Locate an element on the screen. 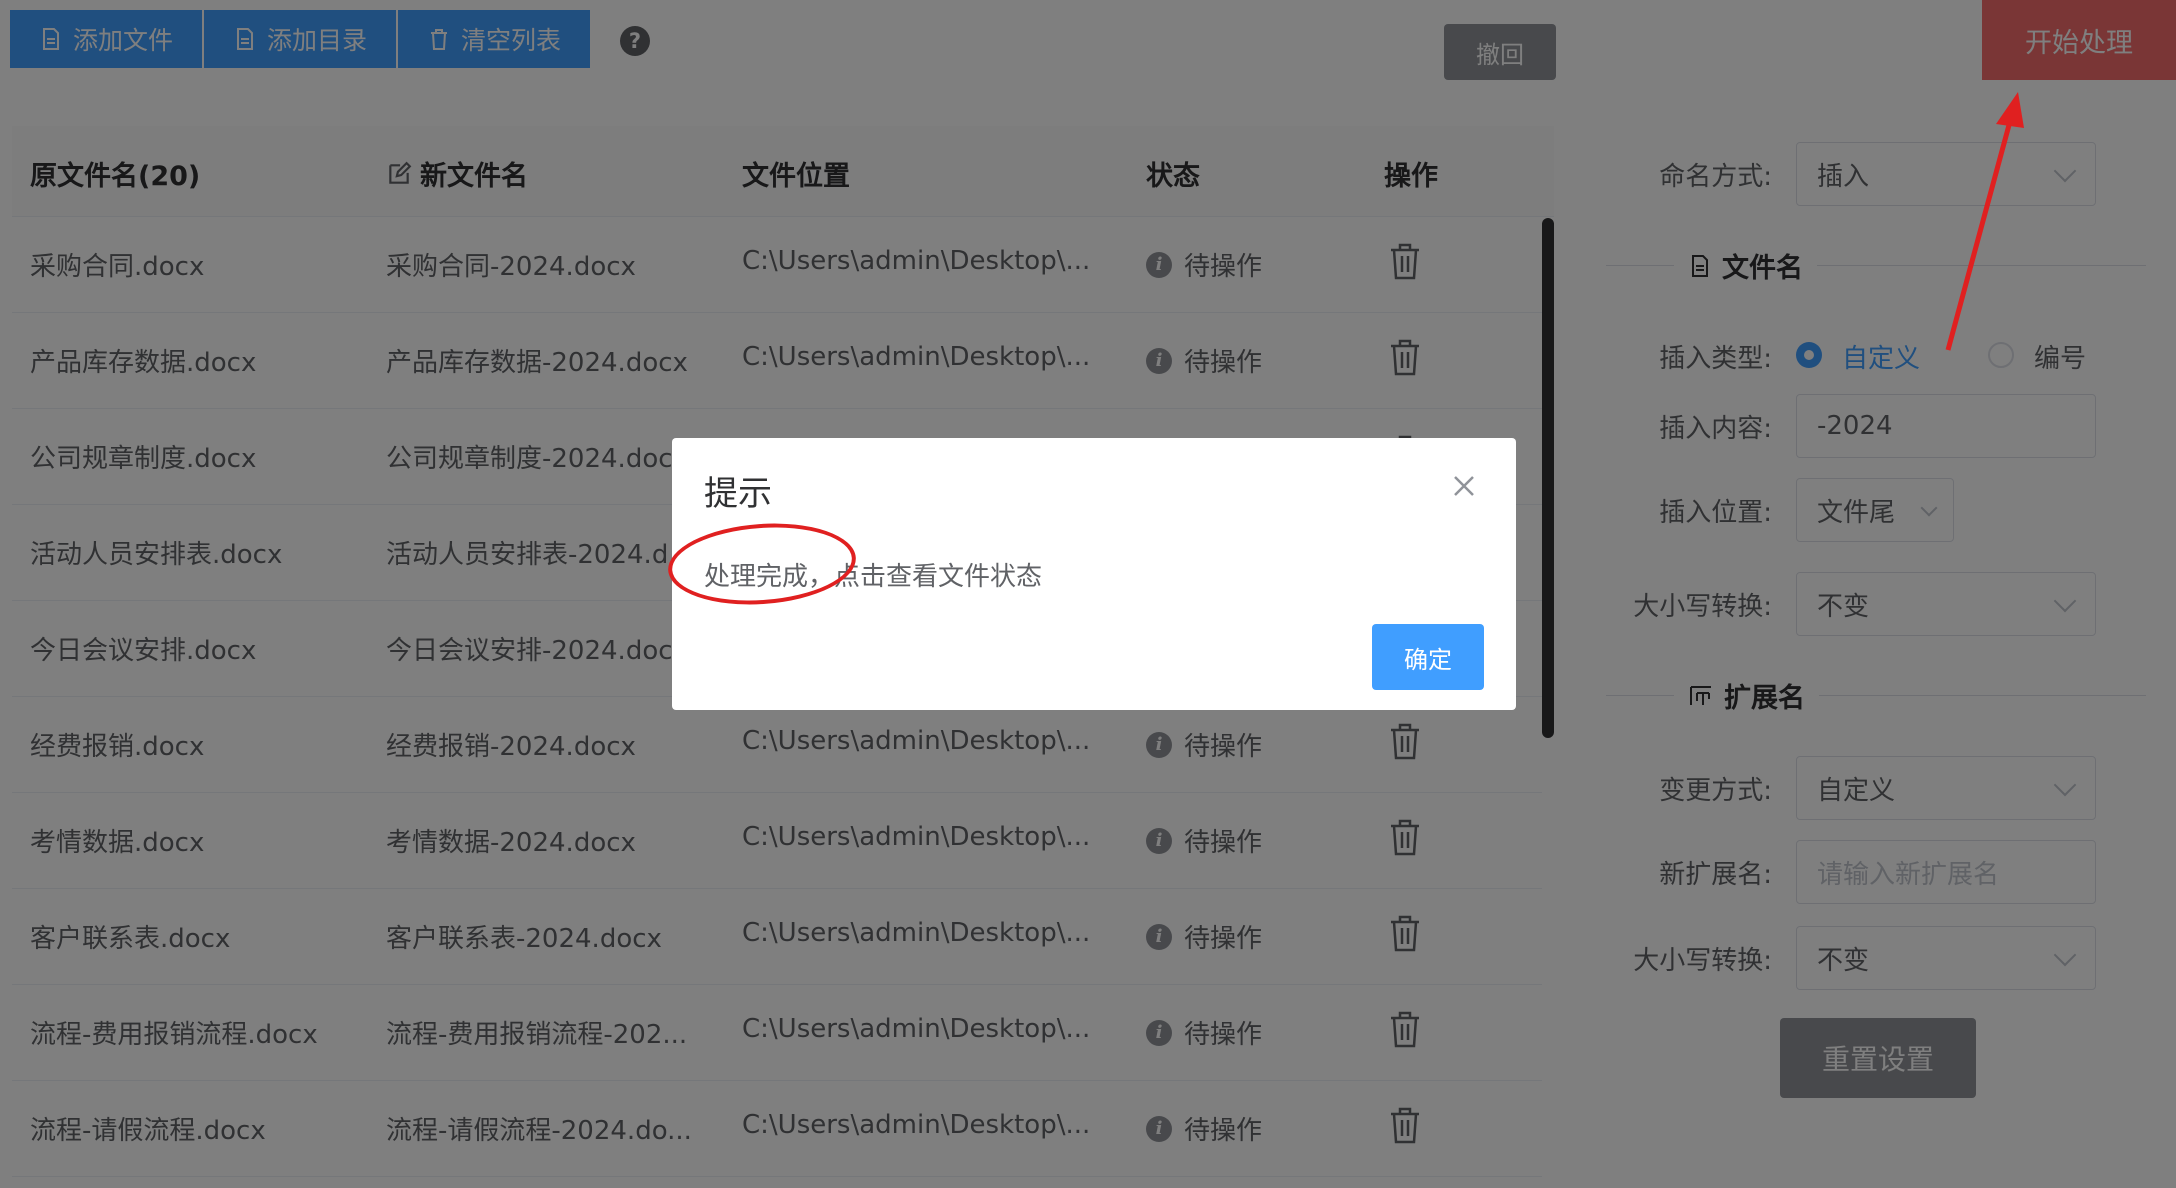 The width and height of the screenshot is (2176, 1188). dialog-title: 提示 is located at coordinates (738, 494).